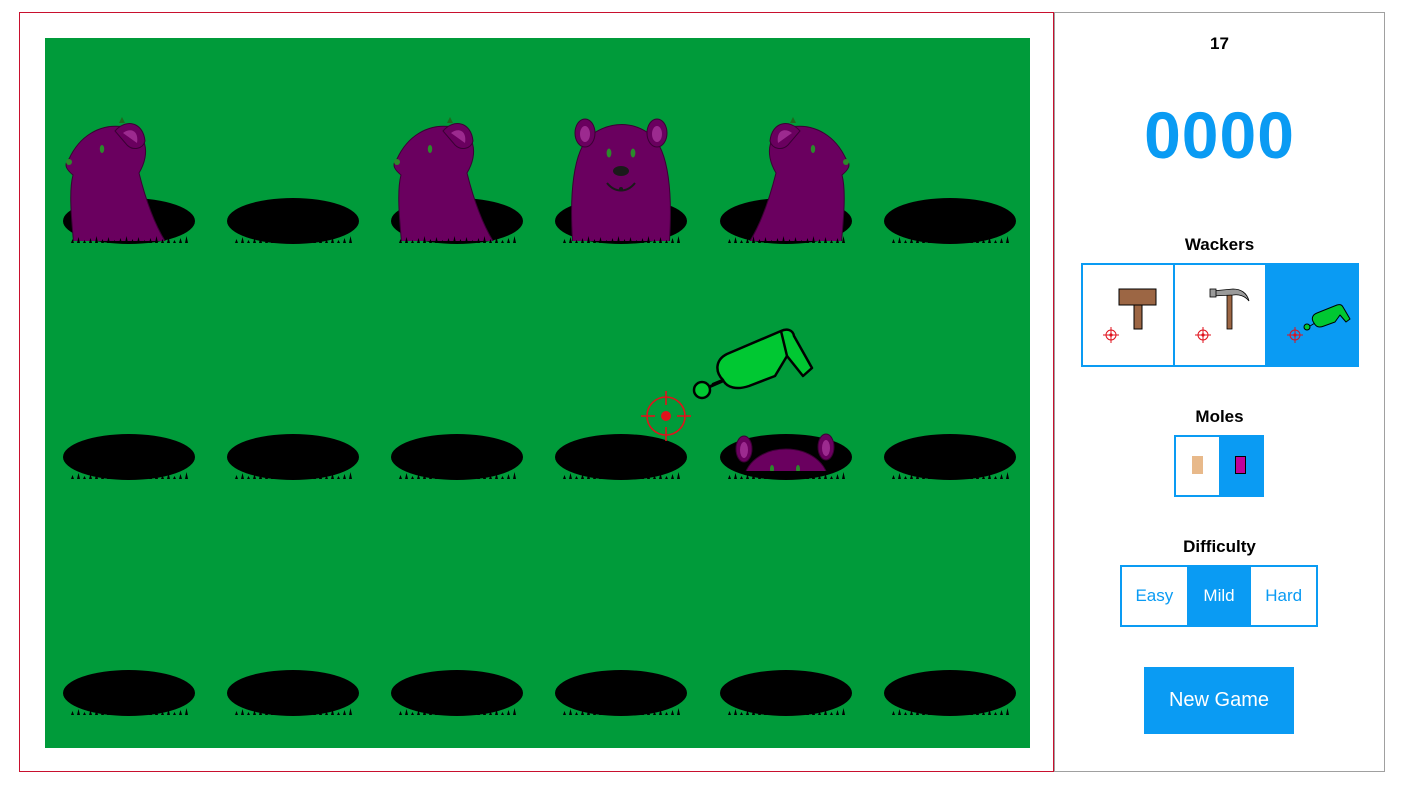 Image resolution: width=1405 pixels, height=787 pixels. I want to click on mallet-icon, so click(1130, 315).